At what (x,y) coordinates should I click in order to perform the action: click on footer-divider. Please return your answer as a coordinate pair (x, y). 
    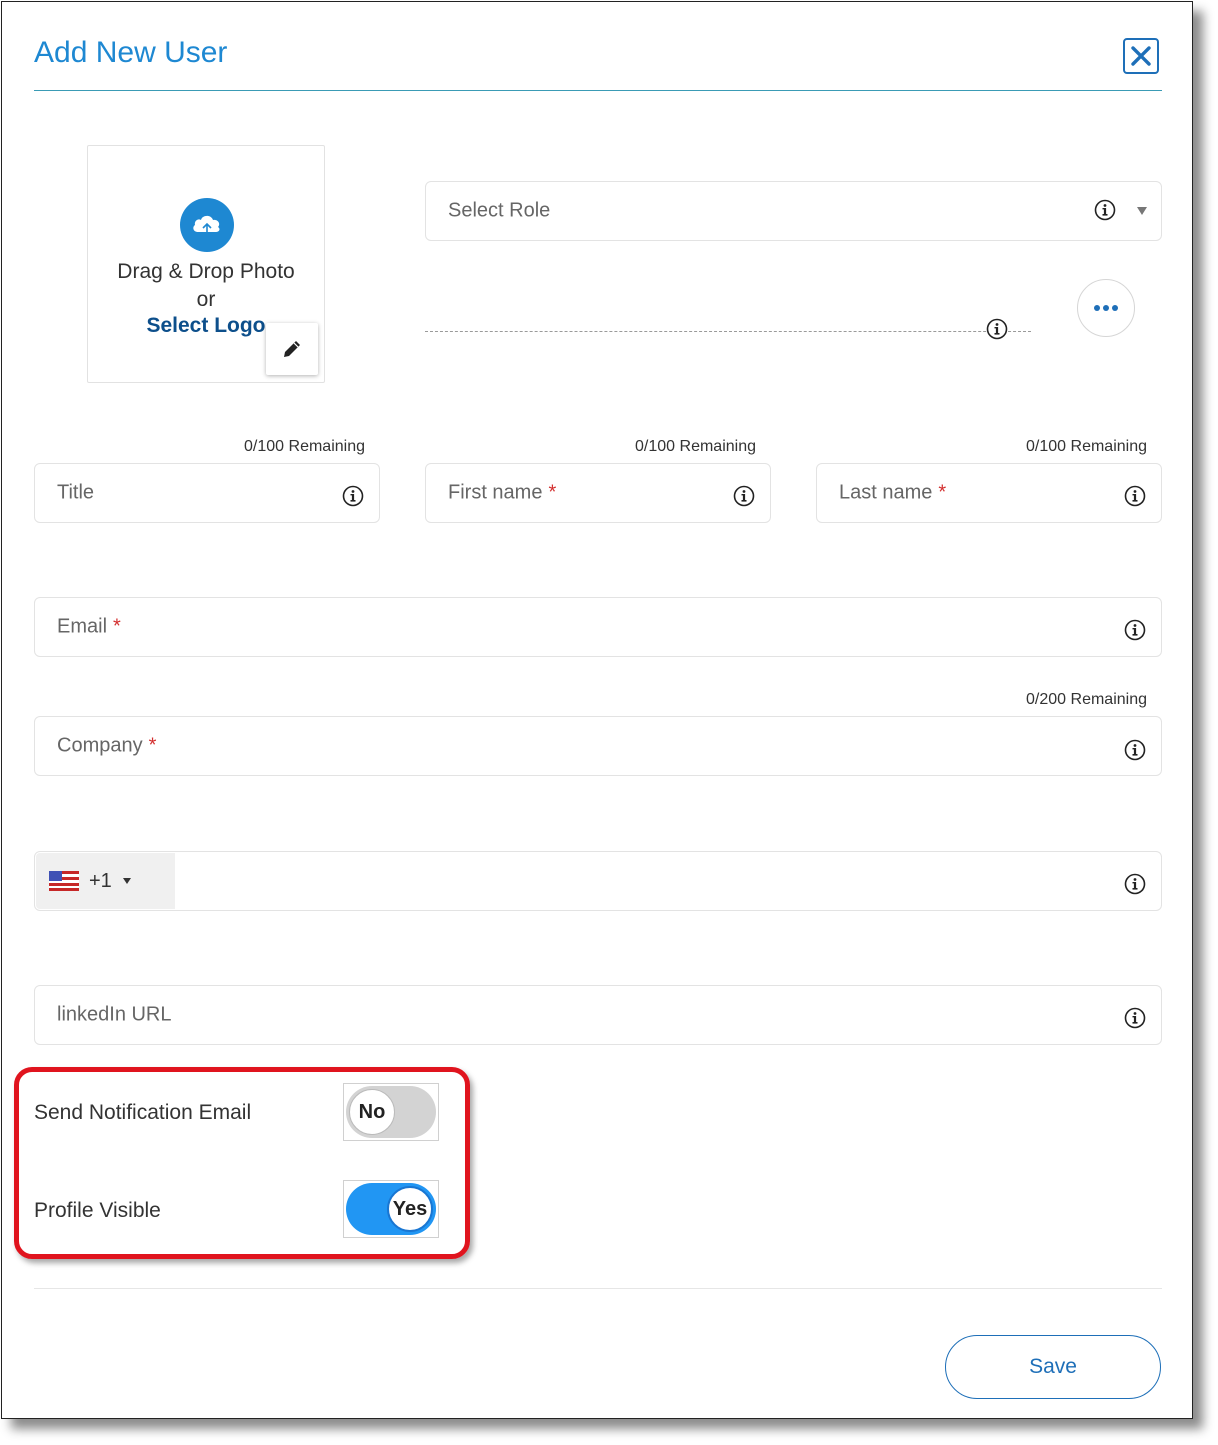
    Looking at the image, I should click on (598, 1288).